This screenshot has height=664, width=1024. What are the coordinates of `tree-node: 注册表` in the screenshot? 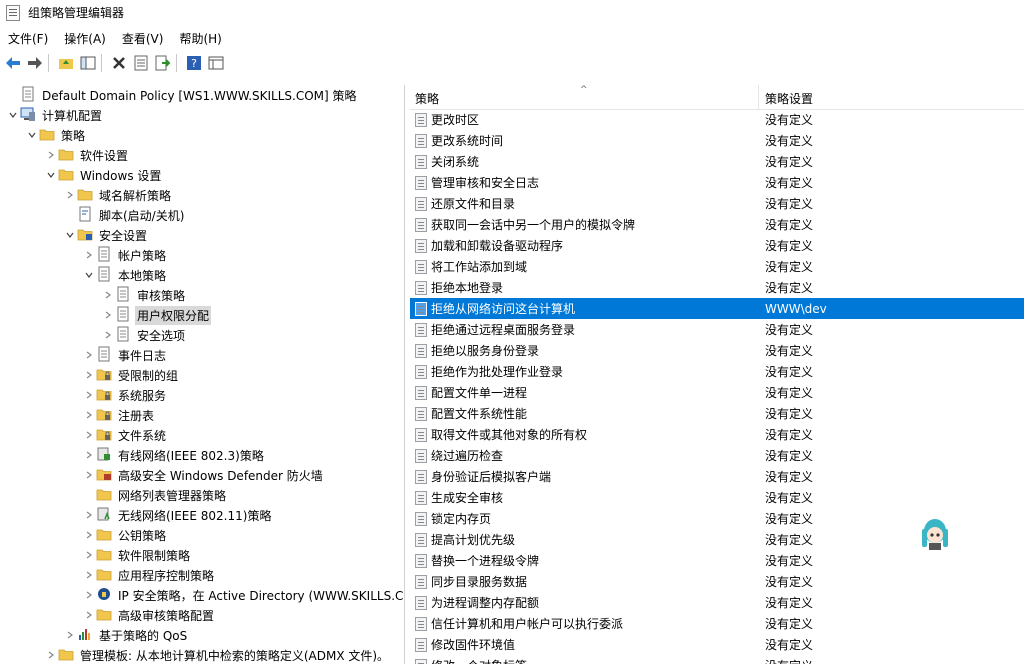 It's located at (202, 415).